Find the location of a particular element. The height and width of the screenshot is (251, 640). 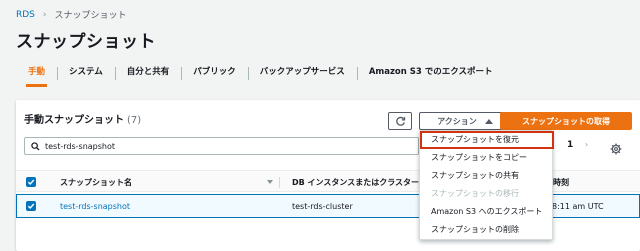

snapshot-count: (7) is located at coordinates (134, 120).